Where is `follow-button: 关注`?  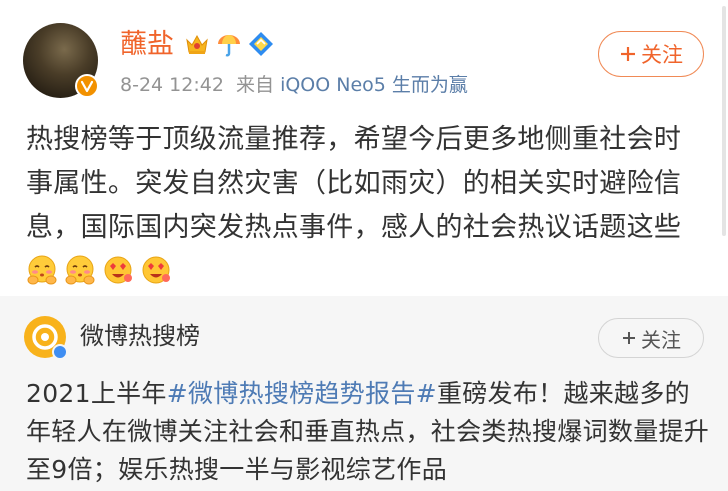
follow-button: 关注 is located at coordinates (651, 54).